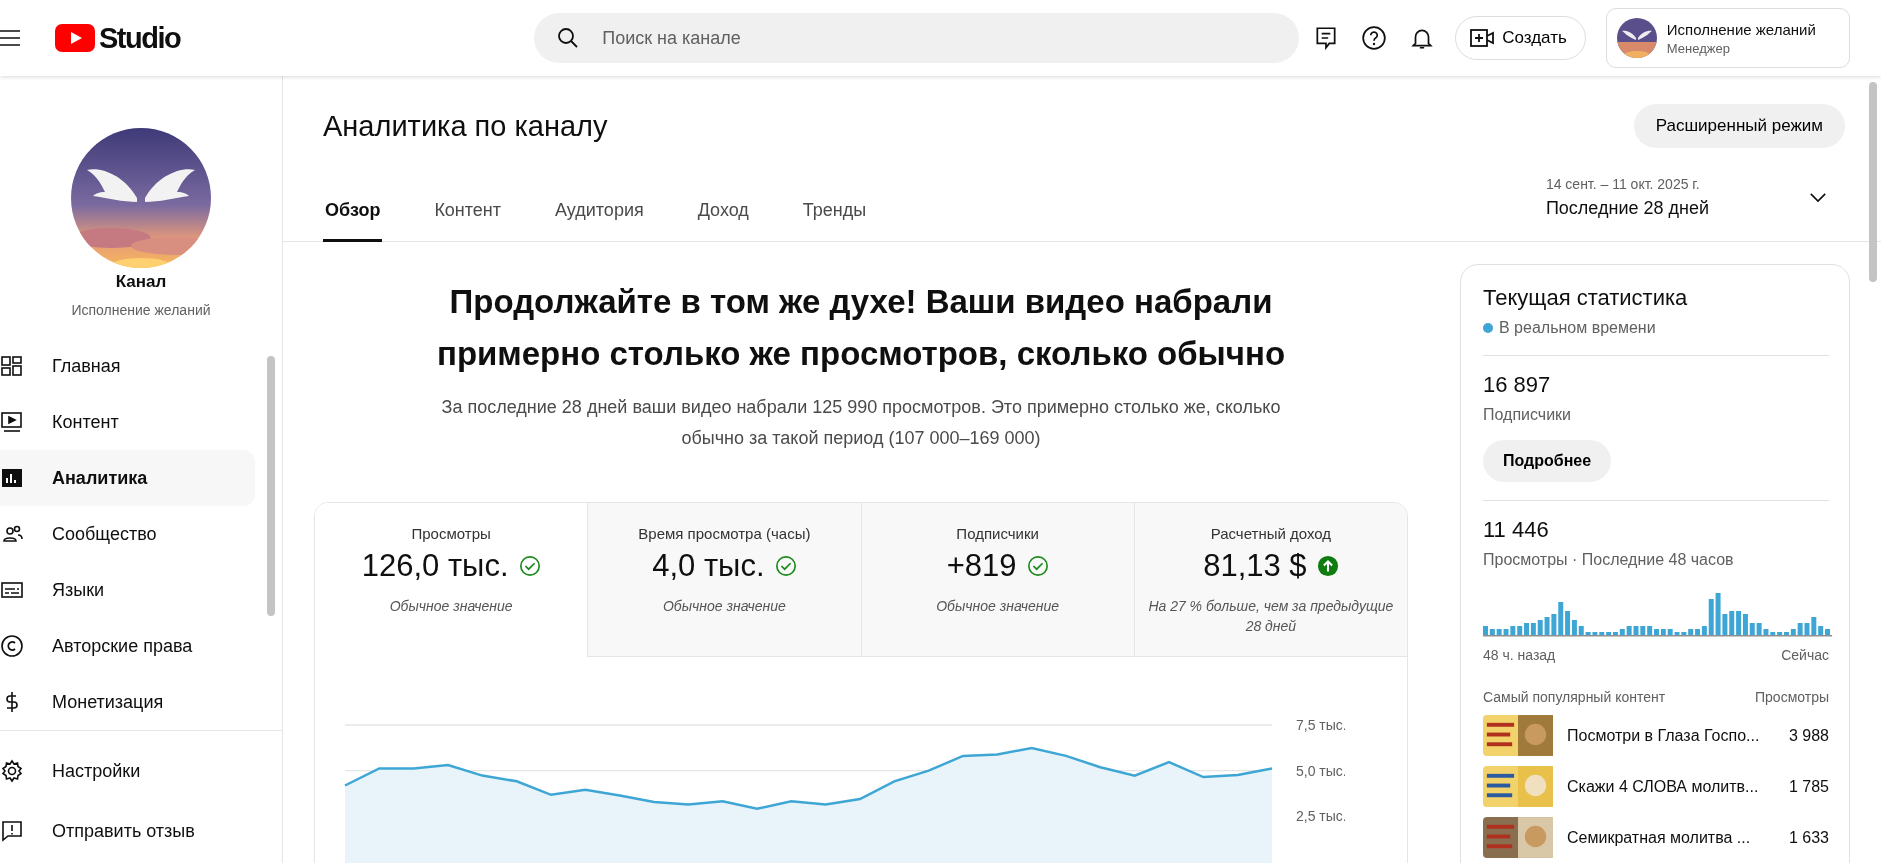  I want to click on summary-headline: Продолжайте в том же духе! Ваши видео набрали примерно столько же просмотров, сколько обычно, so click(861, 328).